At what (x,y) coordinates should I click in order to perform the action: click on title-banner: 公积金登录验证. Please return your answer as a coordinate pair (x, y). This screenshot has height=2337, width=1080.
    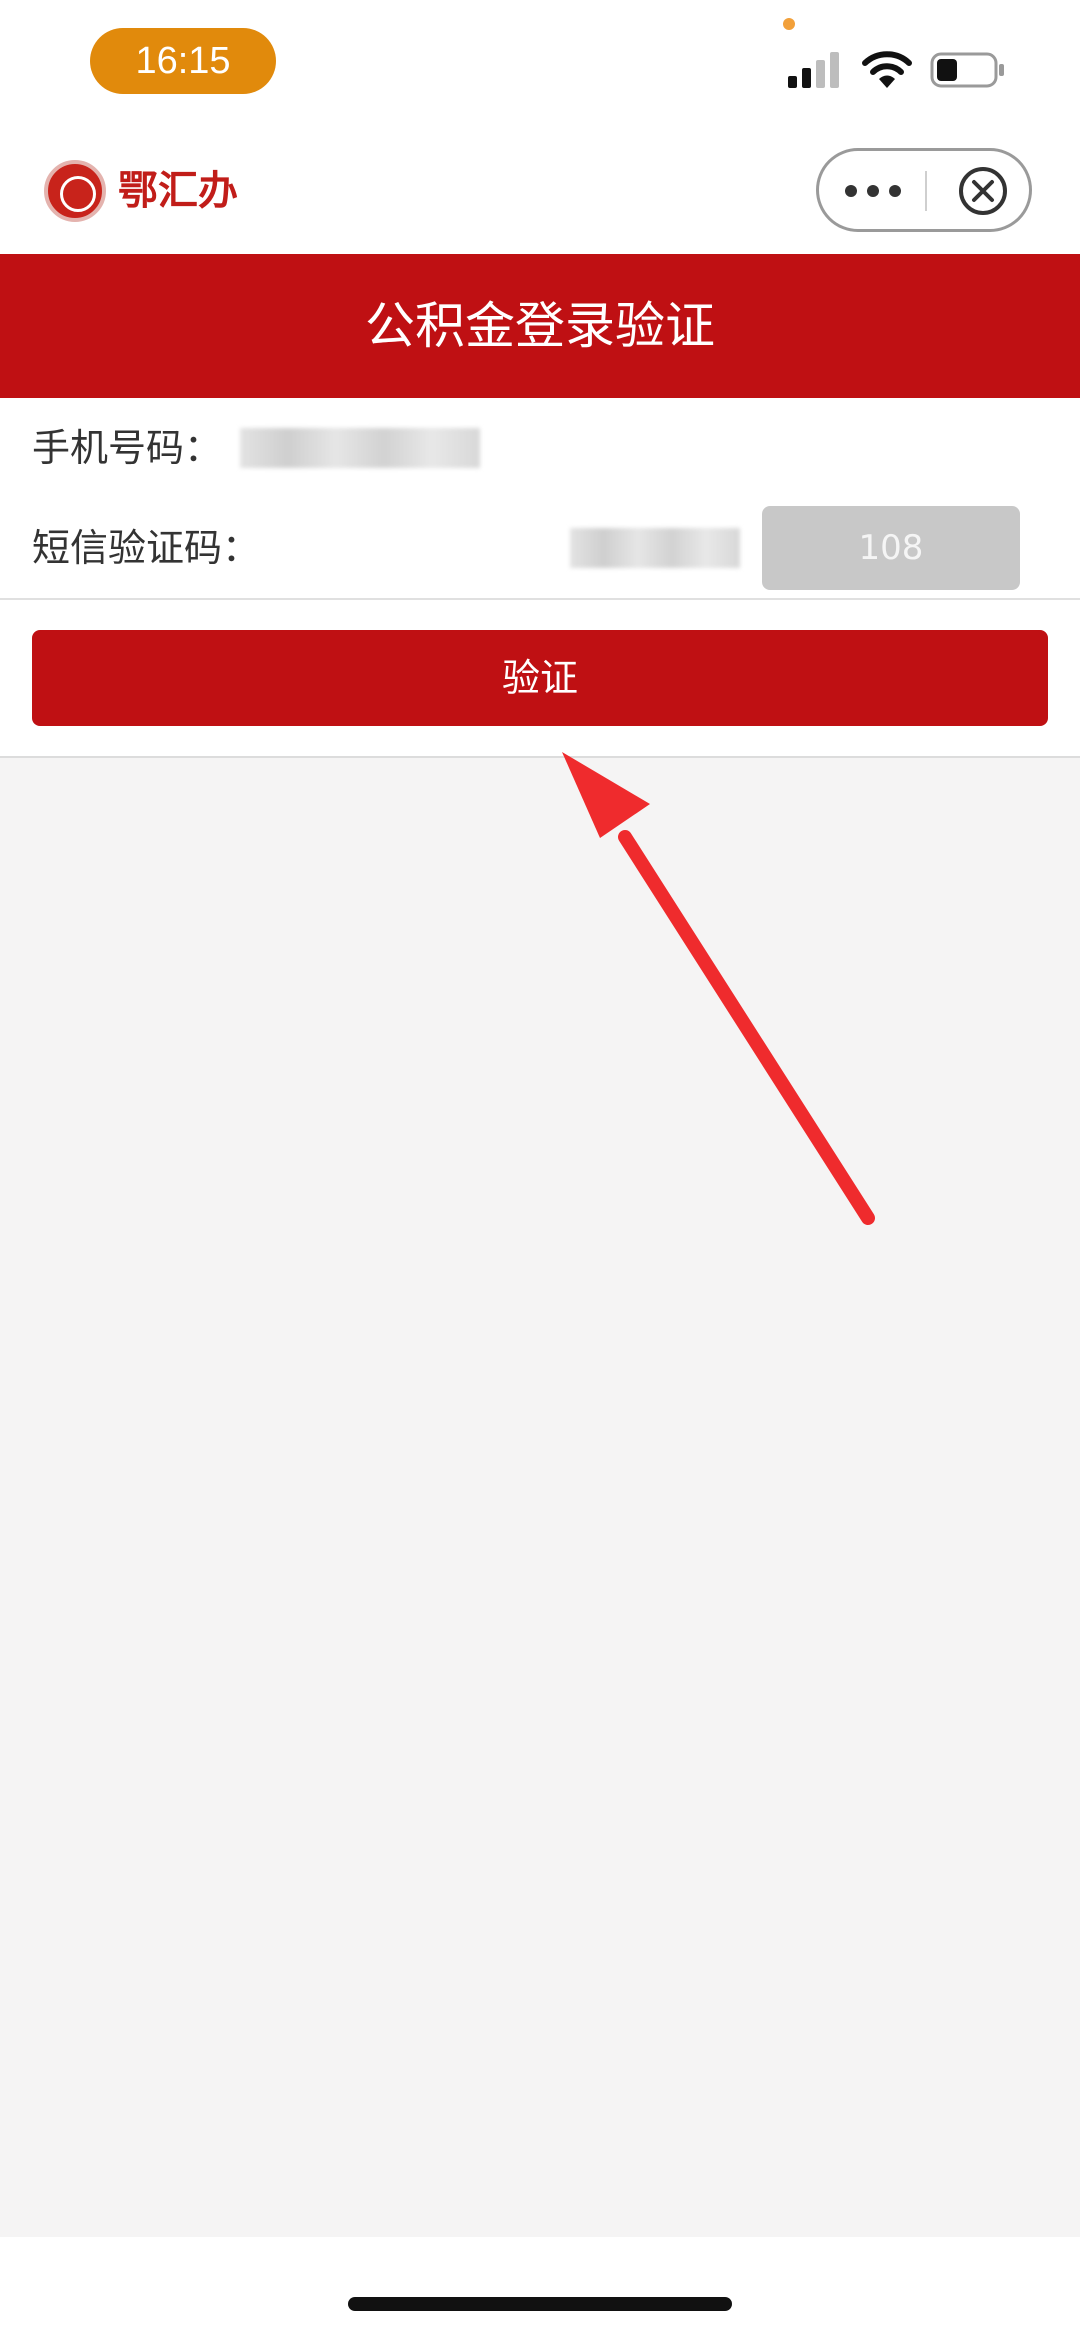
    Looking at the image, I should click on (540, 326).